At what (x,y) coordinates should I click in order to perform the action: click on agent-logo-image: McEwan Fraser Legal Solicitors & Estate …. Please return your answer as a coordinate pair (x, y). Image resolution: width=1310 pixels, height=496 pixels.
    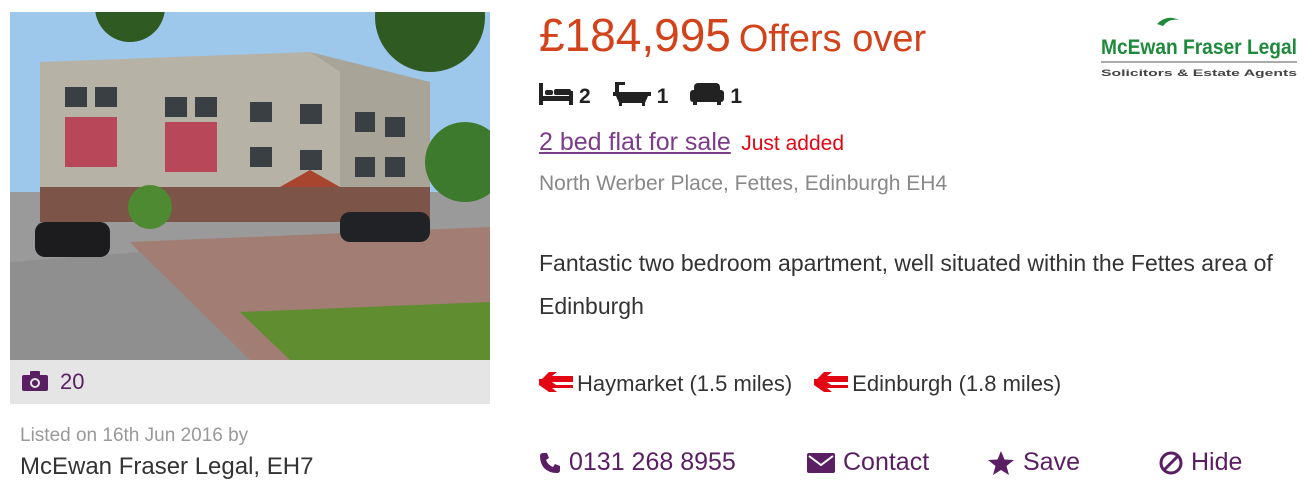
    Looking at the image, I should click on (1199, 47).